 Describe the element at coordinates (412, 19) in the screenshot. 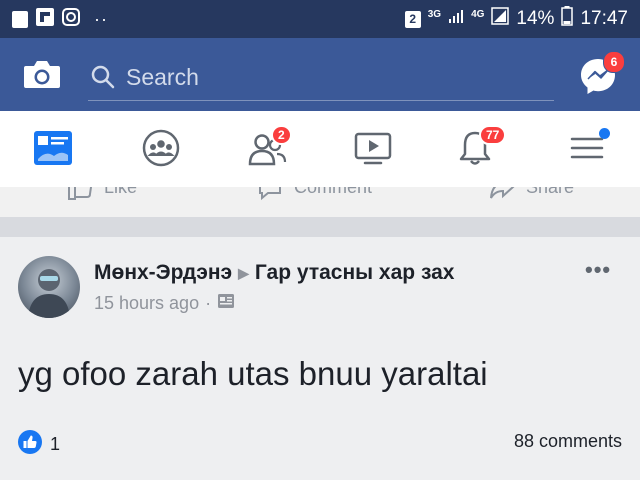

I see `sim-badge: 2` at that location.